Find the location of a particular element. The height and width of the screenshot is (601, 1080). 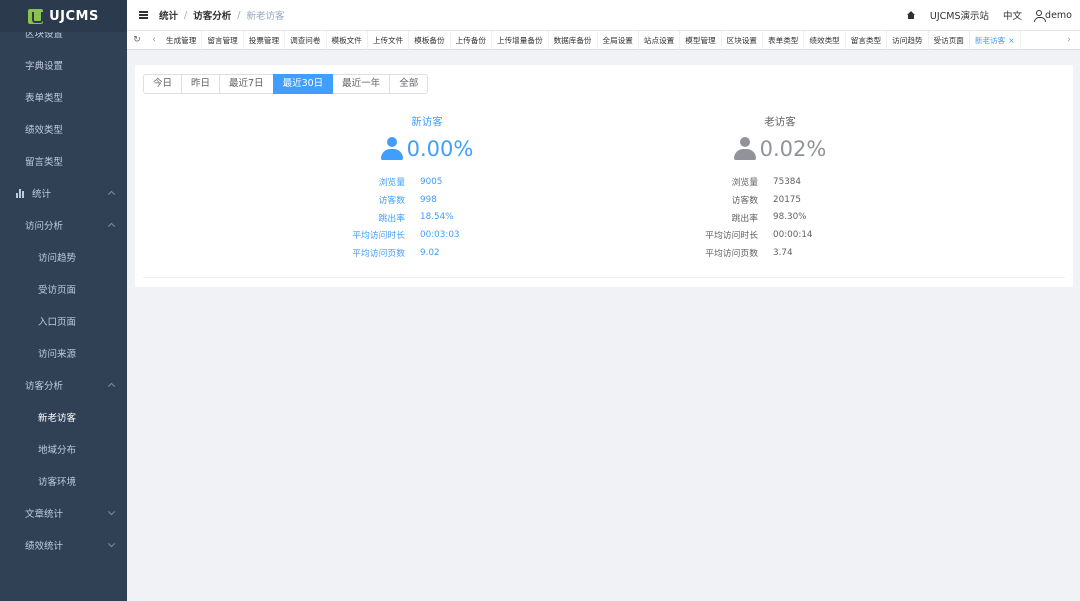

sidebar-item: 地域分布 is located at coordinates (63, 449).